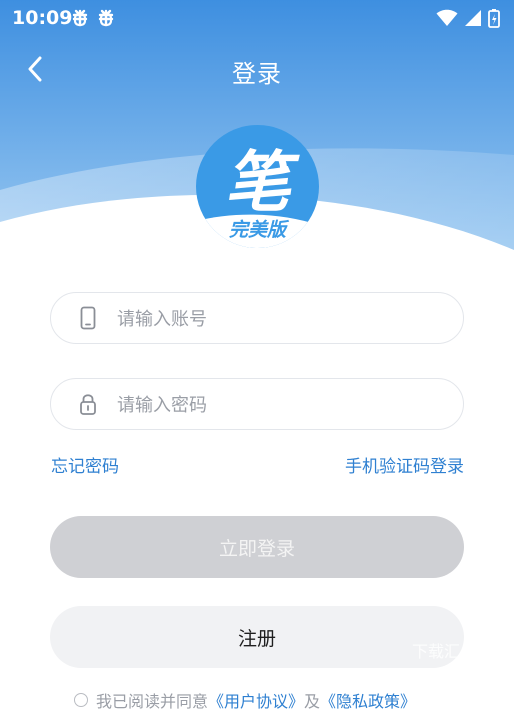 Image resolution: width=514 pixels, height=720 pixels. I want to click on account-input, so click(282, 319).